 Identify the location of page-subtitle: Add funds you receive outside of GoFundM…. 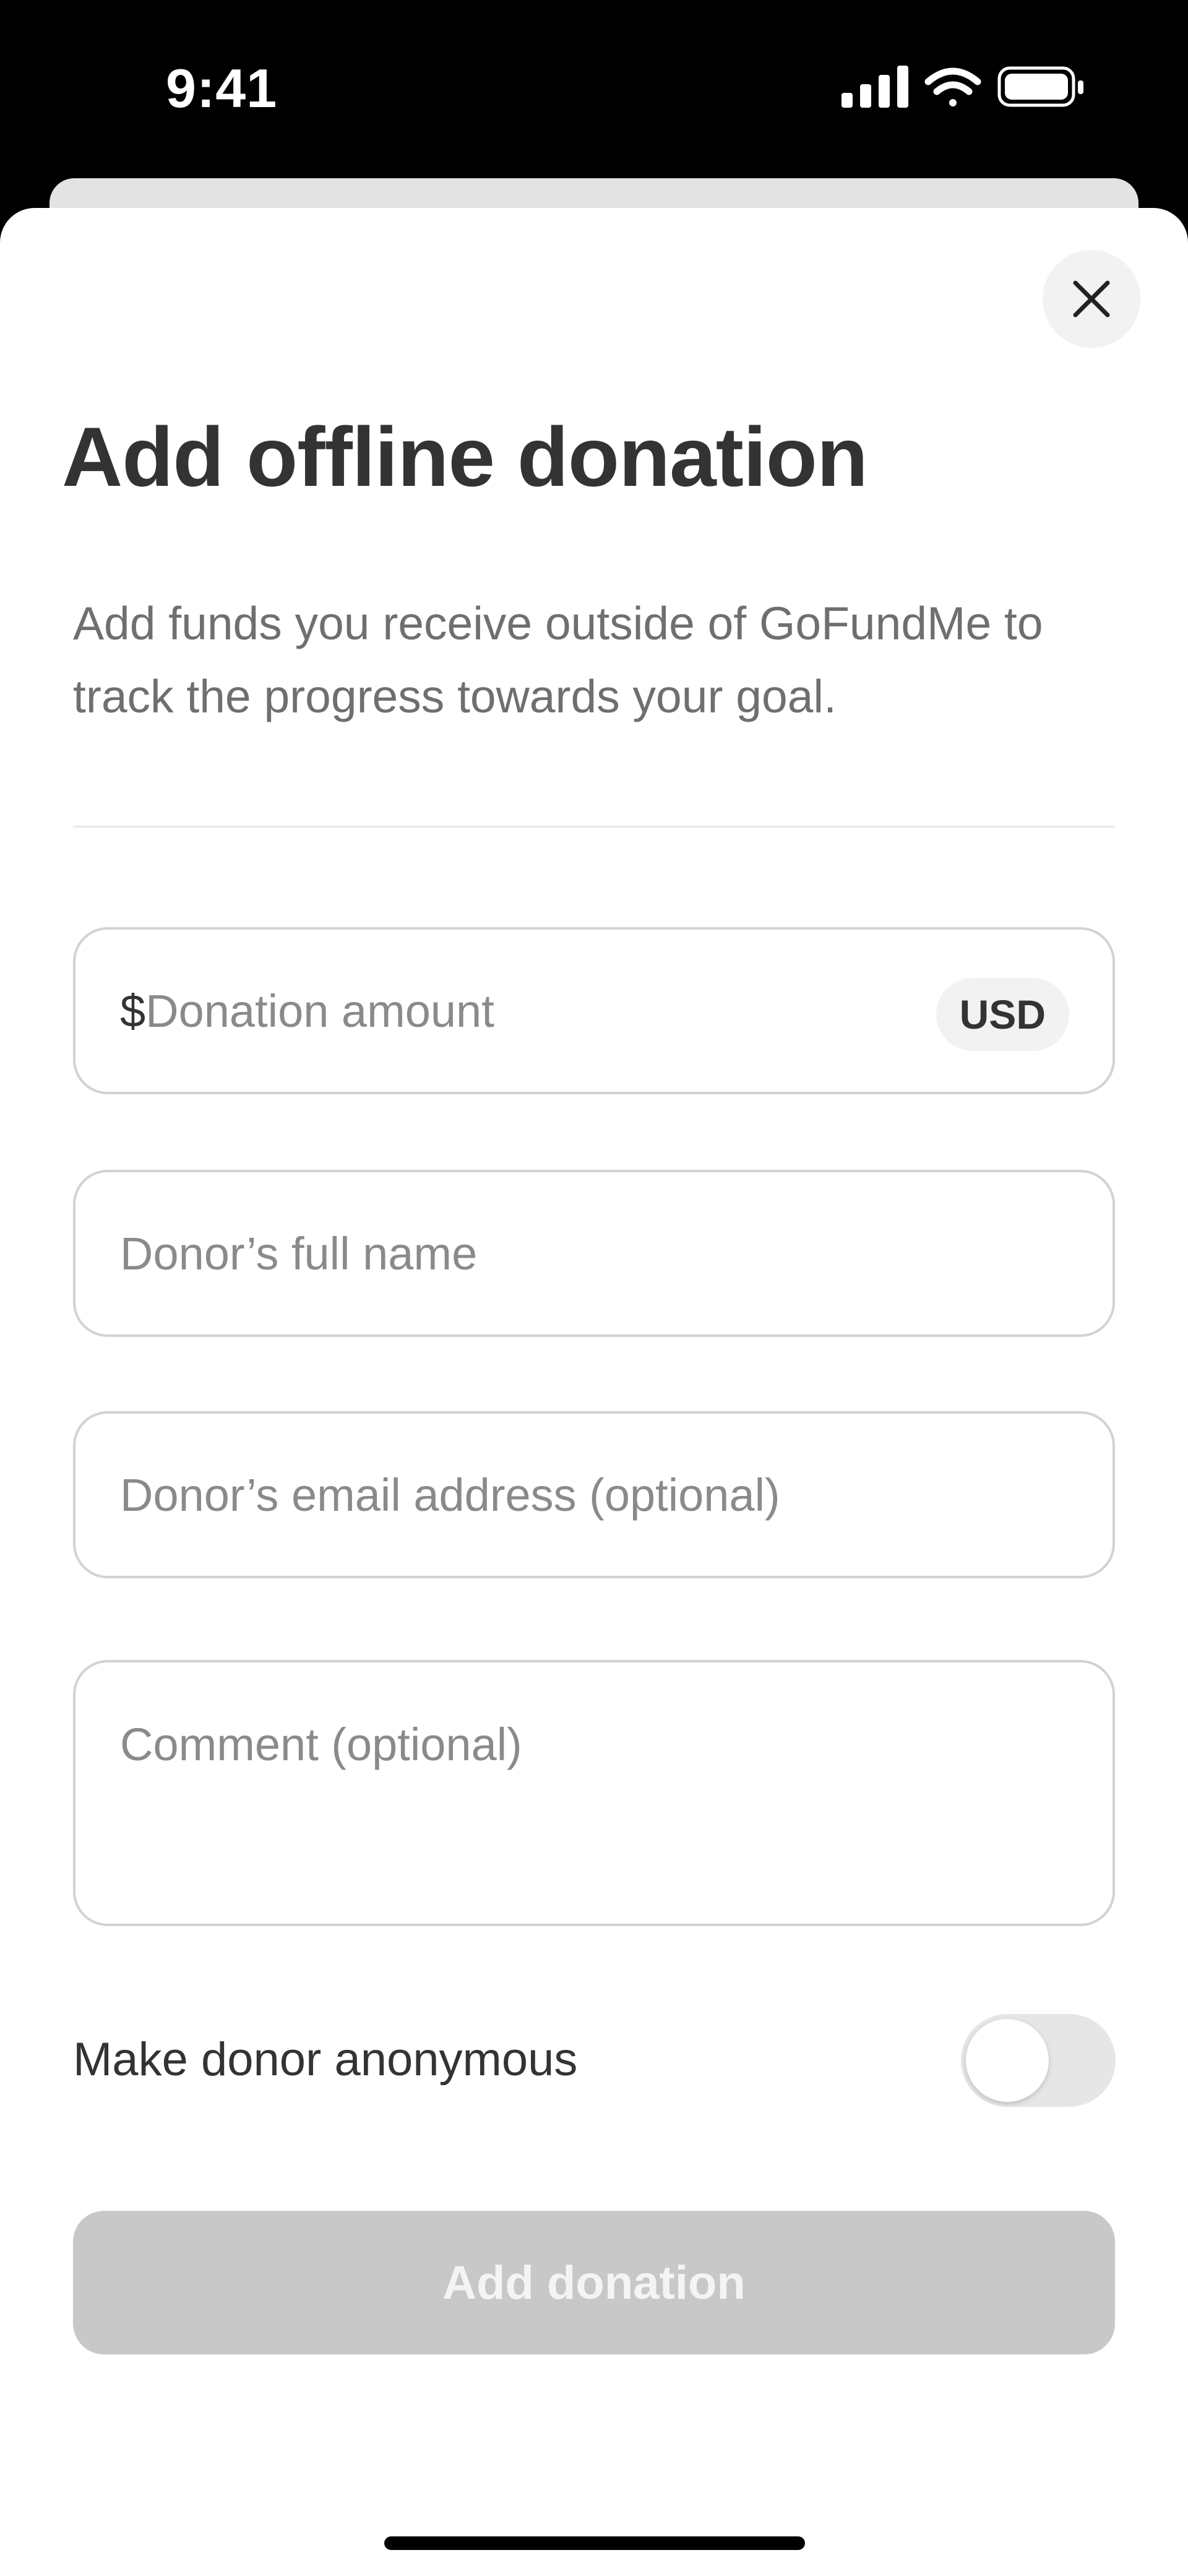
(558, 659).